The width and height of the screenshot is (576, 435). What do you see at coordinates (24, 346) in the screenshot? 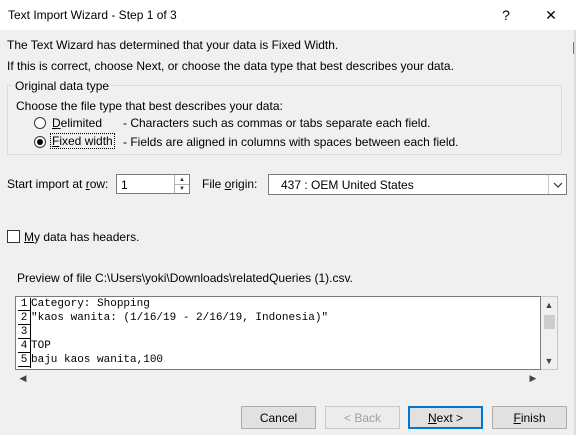
I see `row-number: 4` at bounding box center [24, 346].